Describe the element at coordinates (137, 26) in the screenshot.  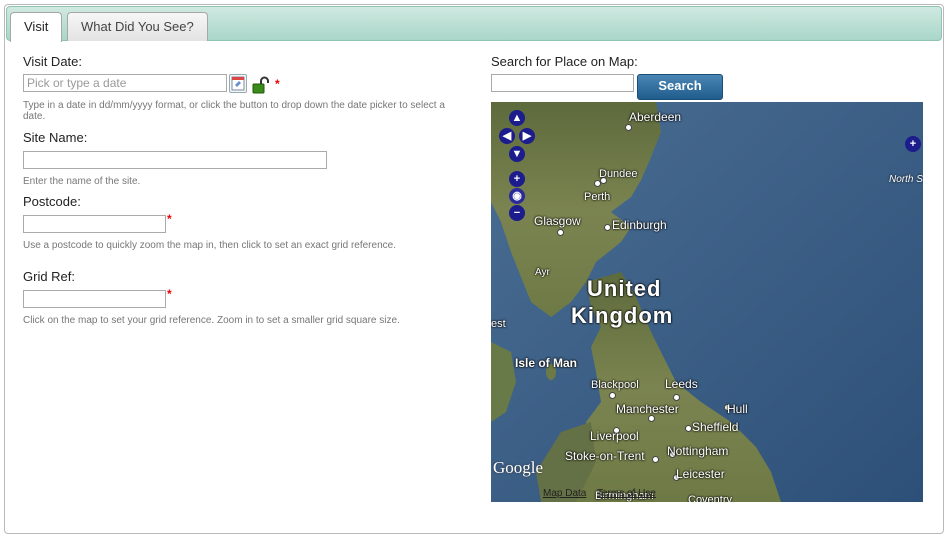
I see `tab-what-did-you-see: What Did You See?` at that location.